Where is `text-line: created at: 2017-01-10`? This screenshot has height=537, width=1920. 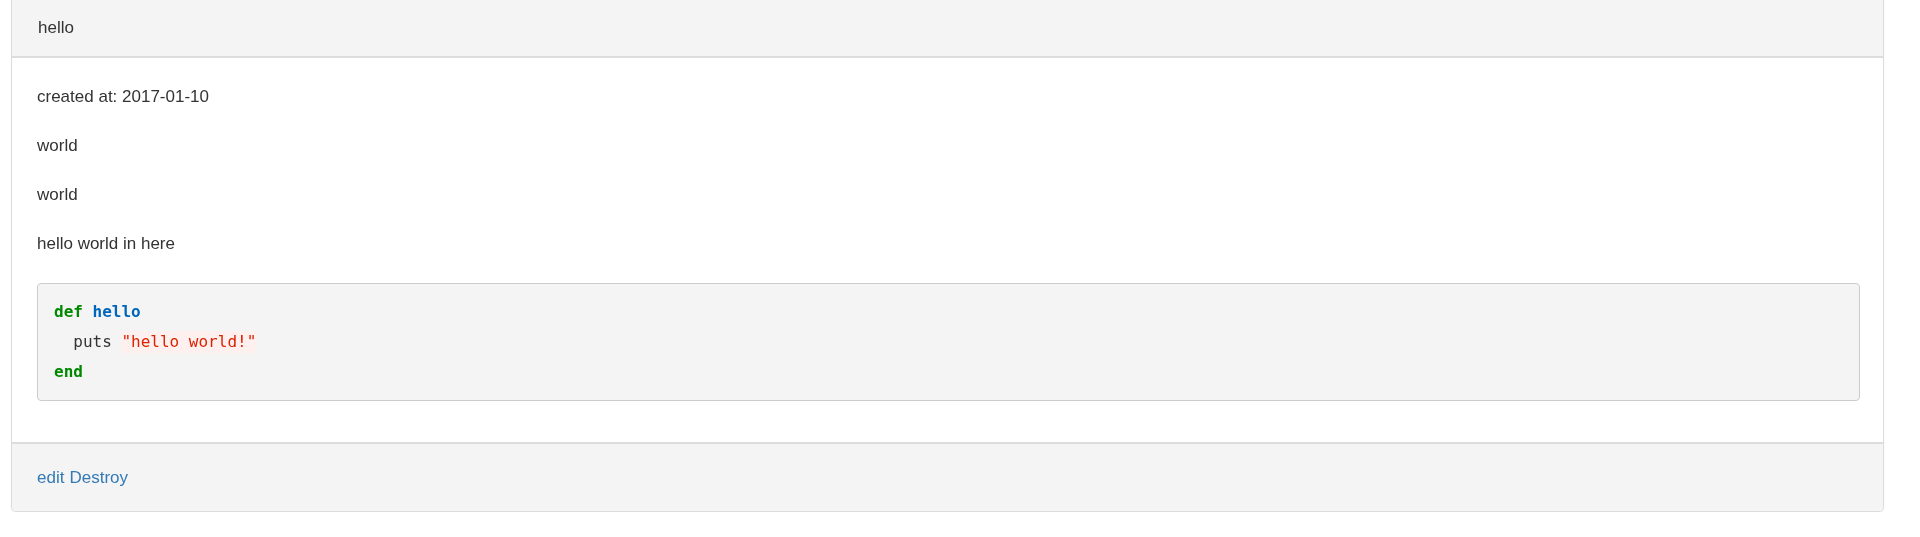 text-line: created at: 2017-01-10 is located at coordinates (123, 96).